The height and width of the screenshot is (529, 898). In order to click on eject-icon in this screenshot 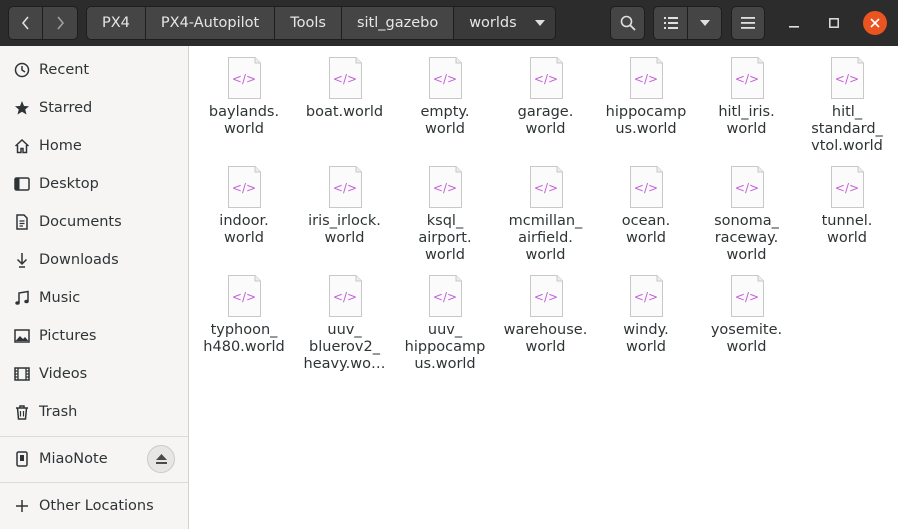, I will do `click(161, 459)`.